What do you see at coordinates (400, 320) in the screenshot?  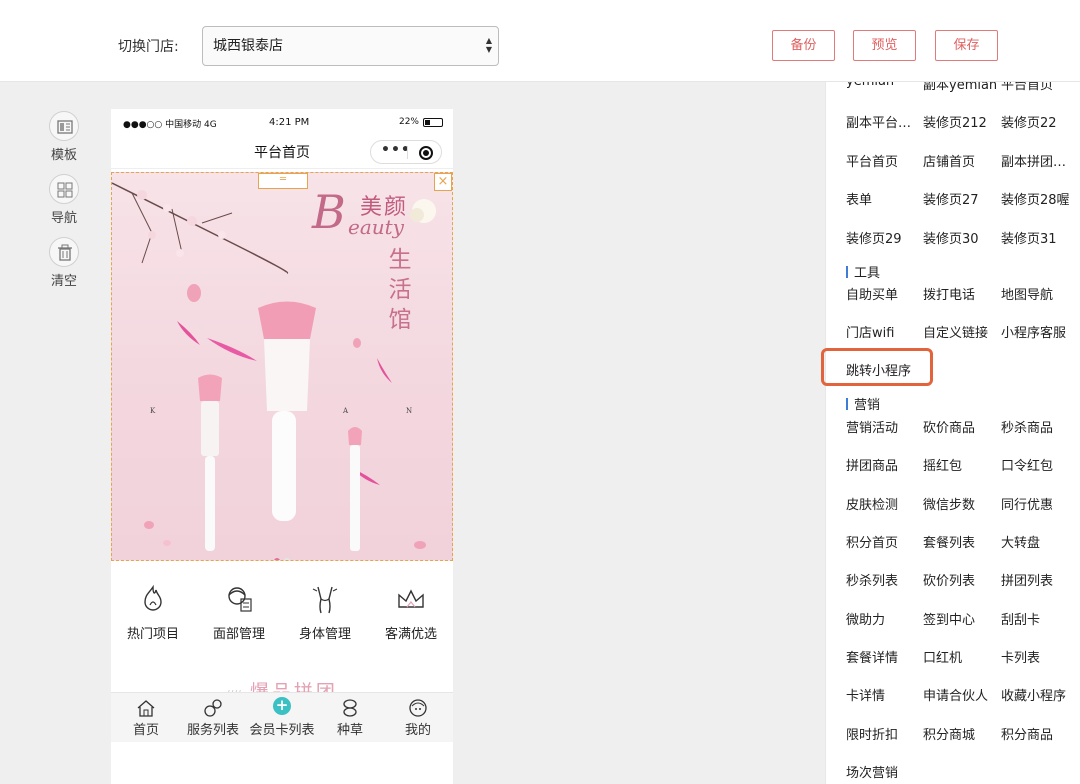 I see `vertical-char: 馆` at bounding box center [400, 320].